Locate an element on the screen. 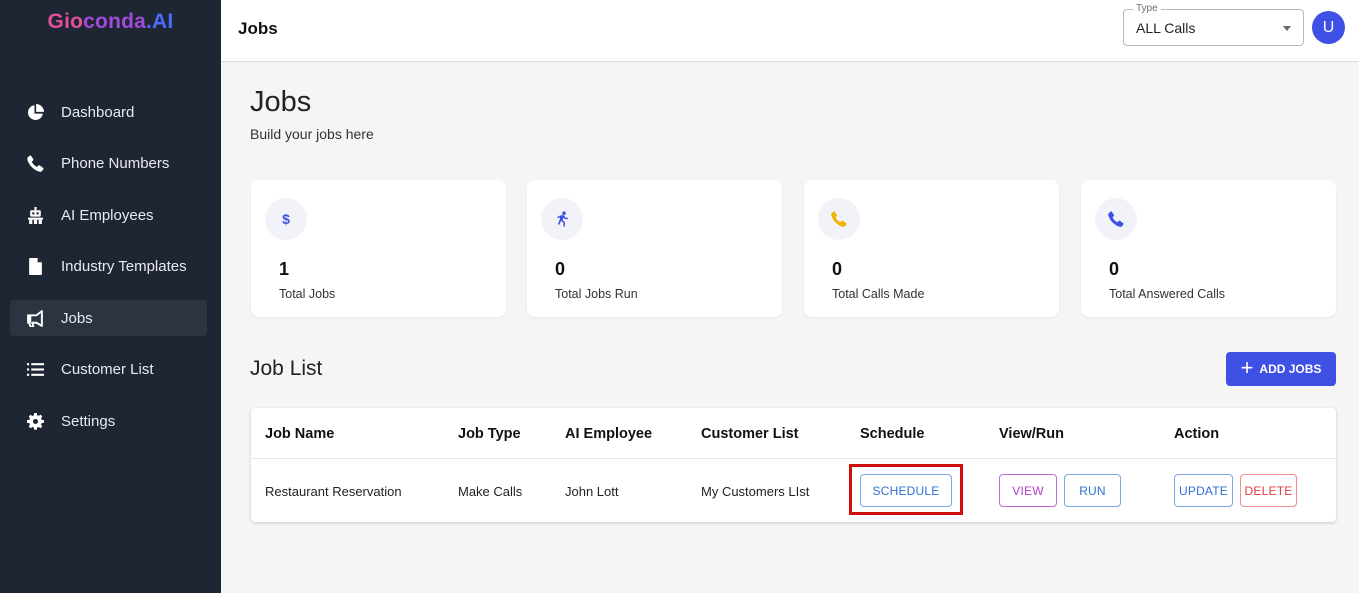  add-jobs-label: ADD JOBS is located at coordinates (1290, 369).